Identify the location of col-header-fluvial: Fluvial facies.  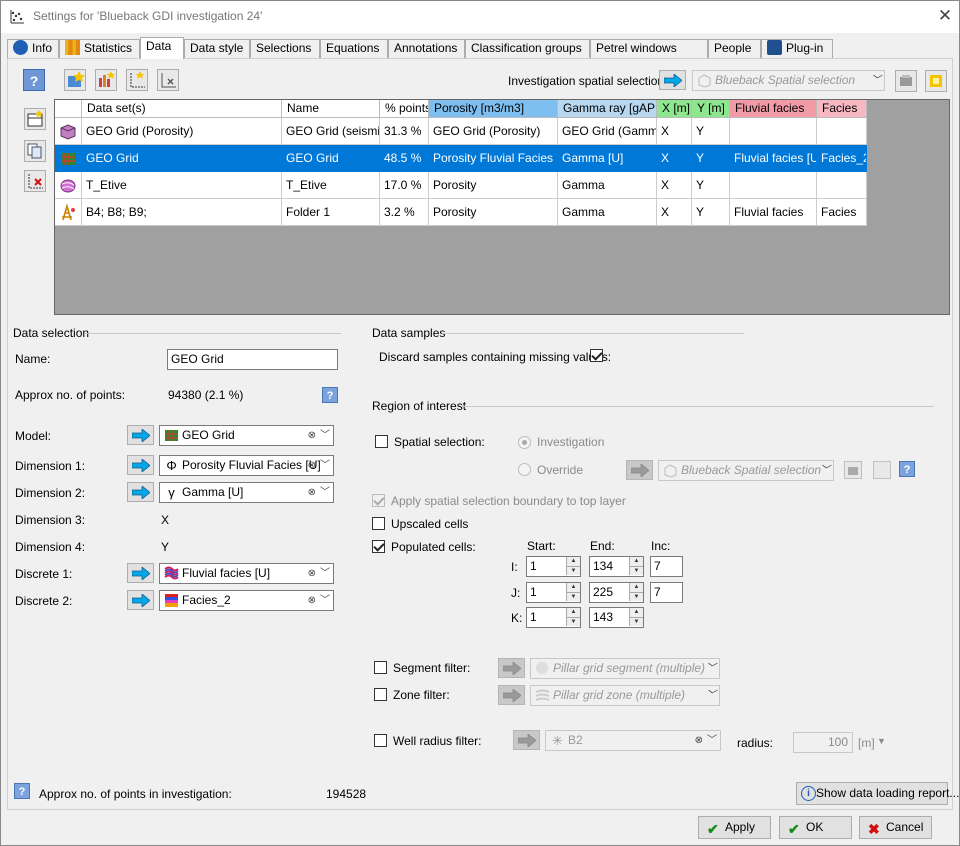
(773, 109).